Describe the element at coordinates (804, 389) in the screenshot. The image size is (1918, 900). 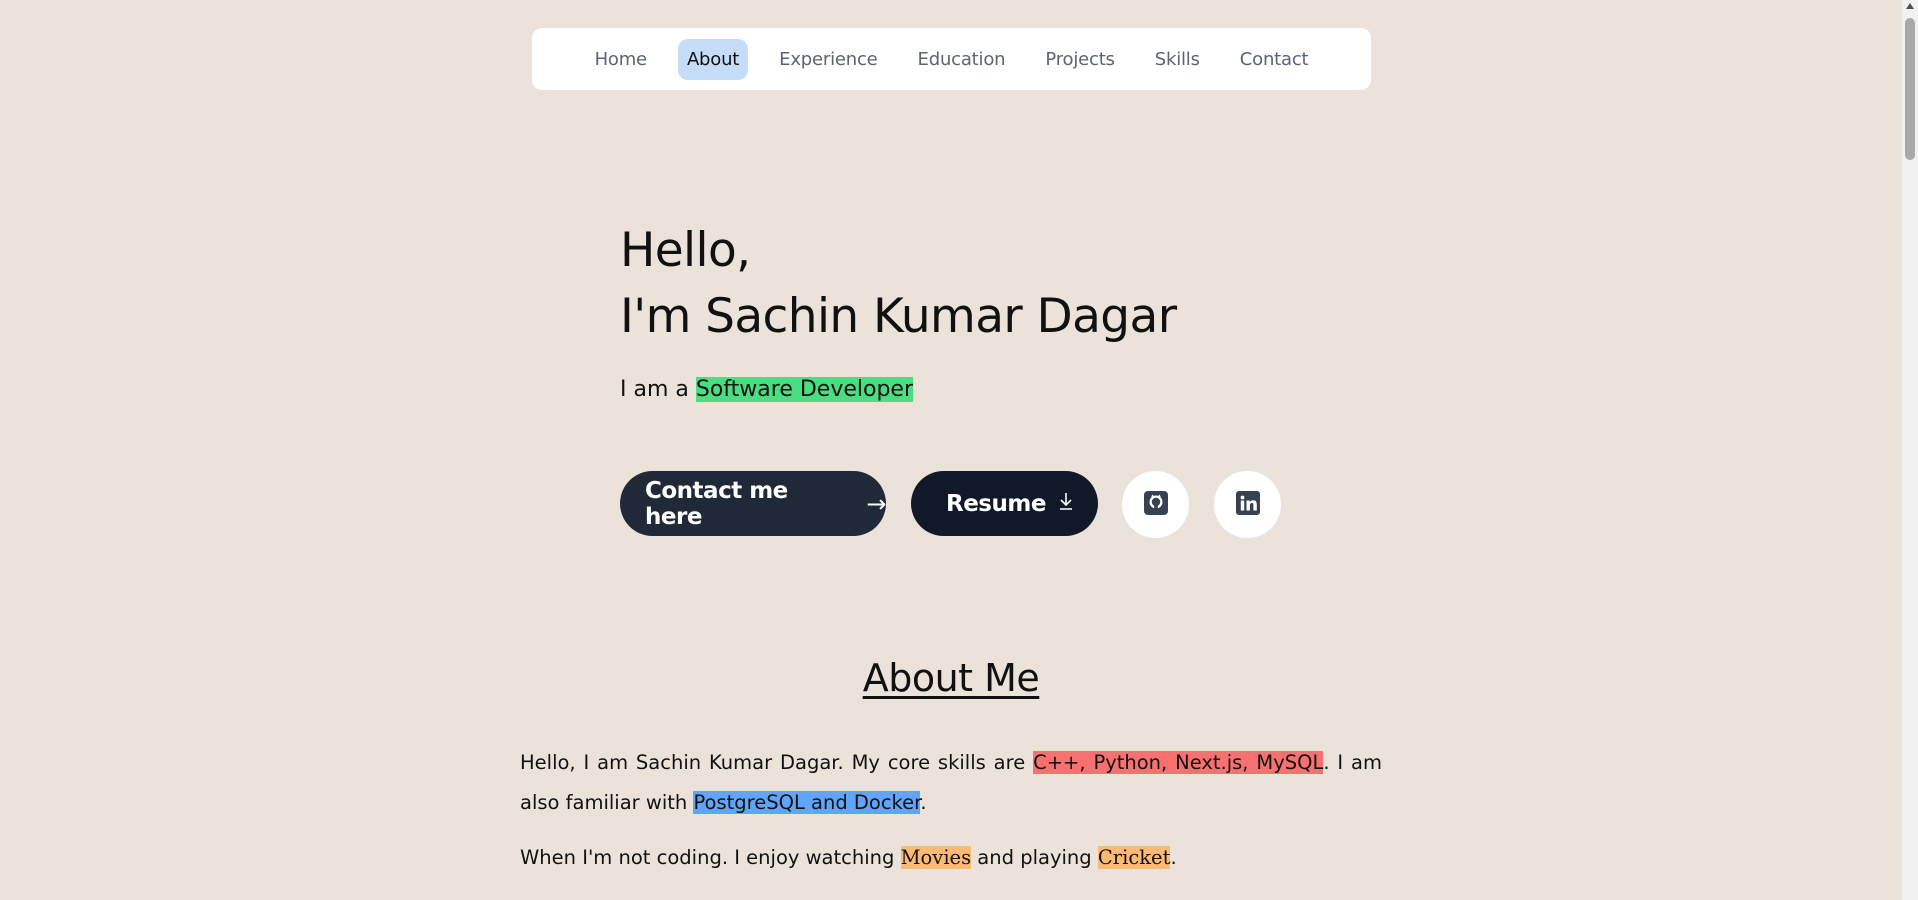
I see `role-highlight: Software Developer` at that location.